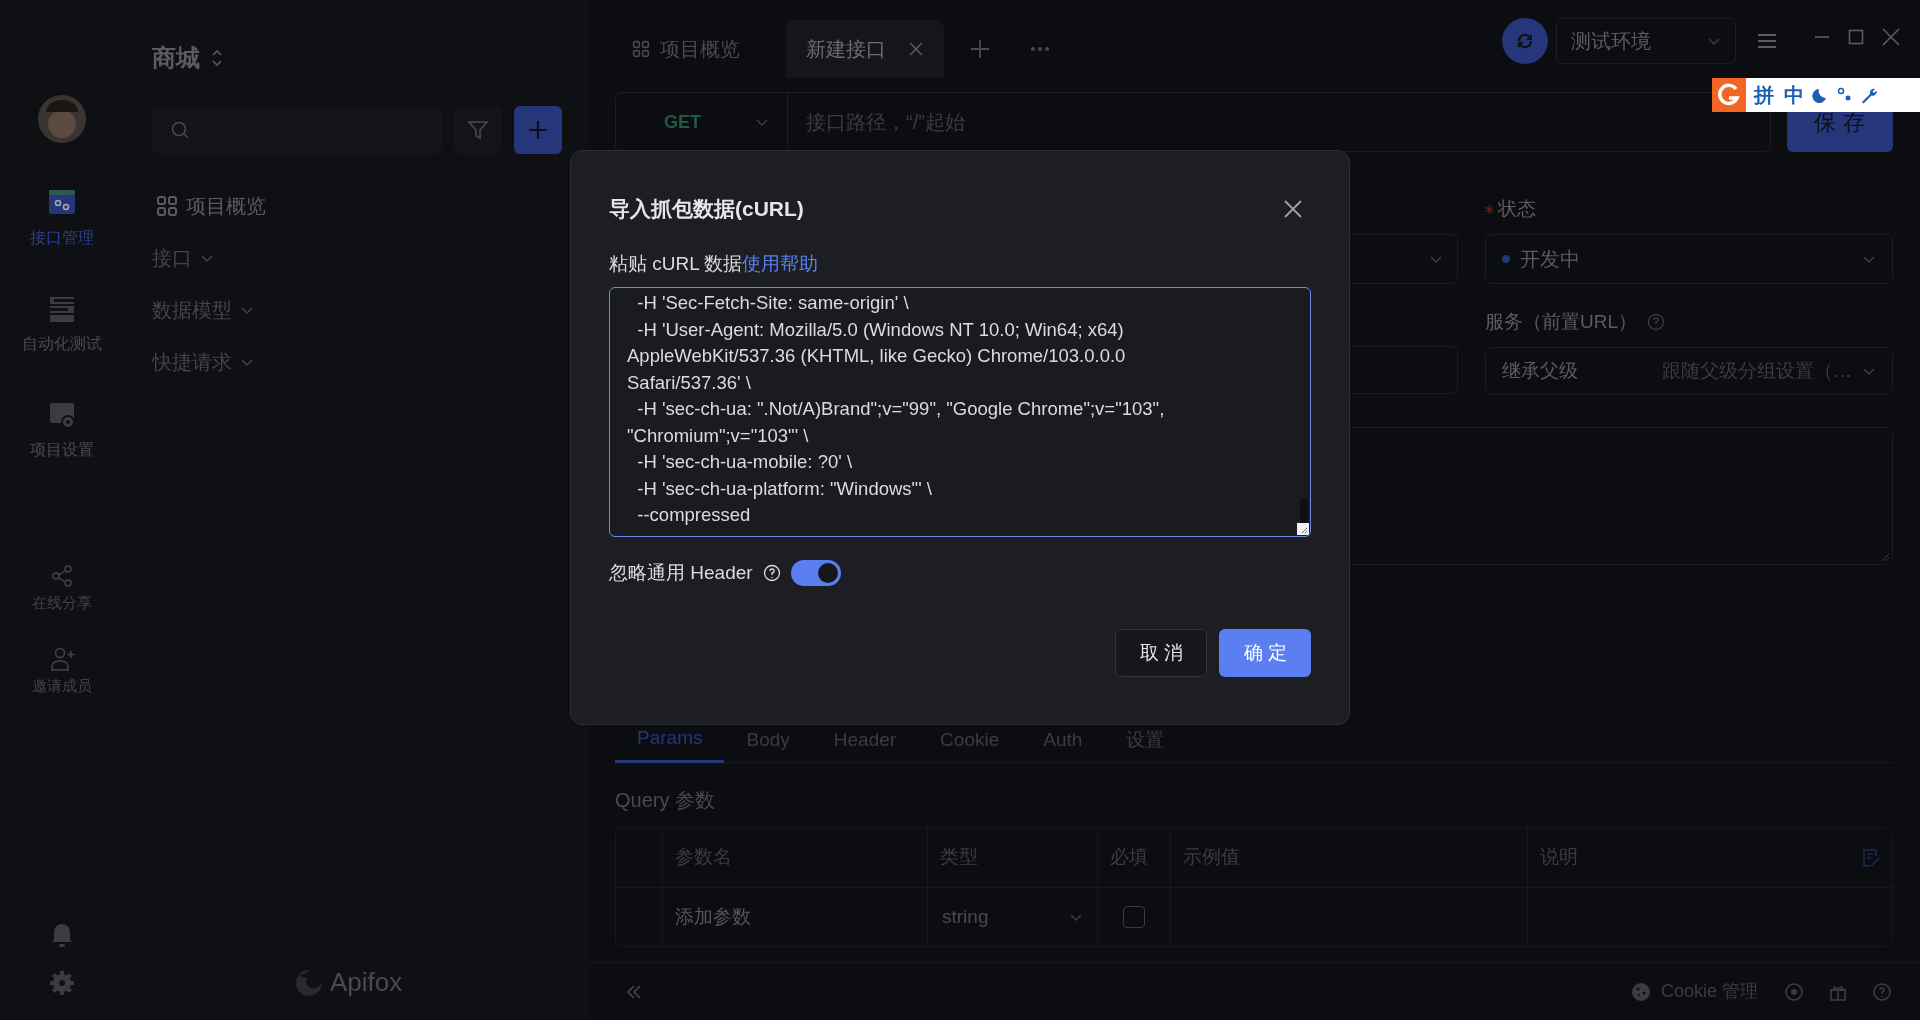 This screenshot has height=1020, width=1920. What do you see at coordinates (1689, 259) in the screenshot?
I see `status-select: 开发中` at bounding box center [1689, 259].